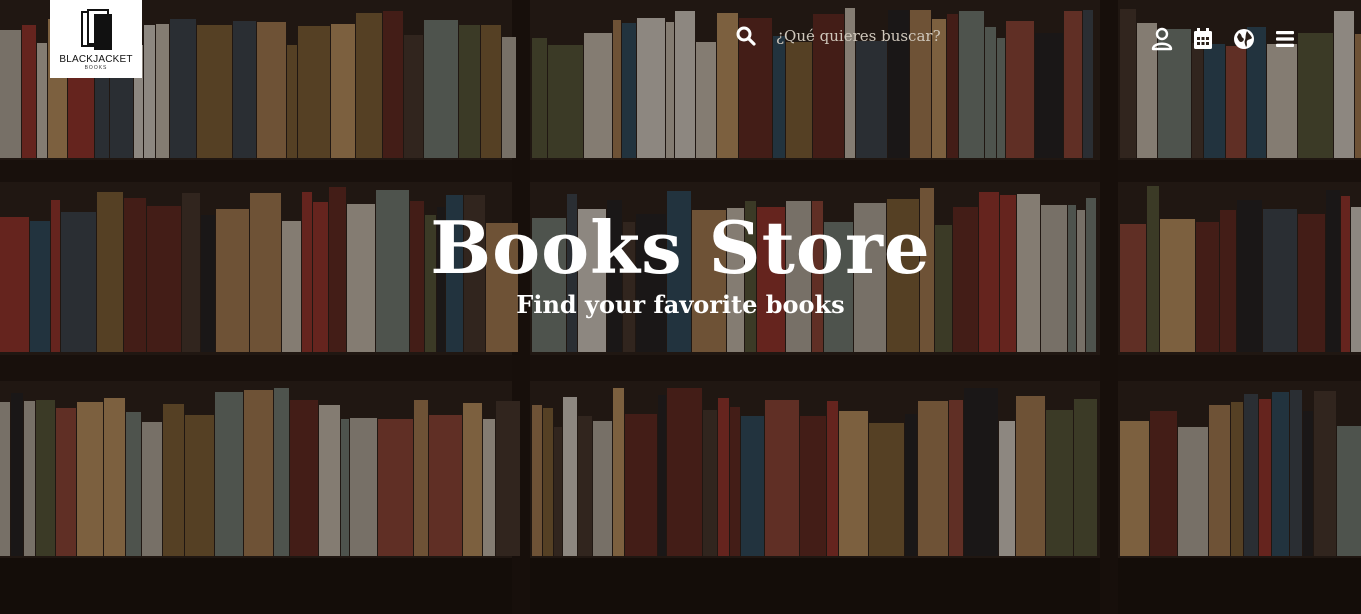 The height and width of the screenshot is (614, 1361). What do you see at coordinates (1243, 38) in the screenshot?
I see `globe-icon` at bounding box center [1243, 38].